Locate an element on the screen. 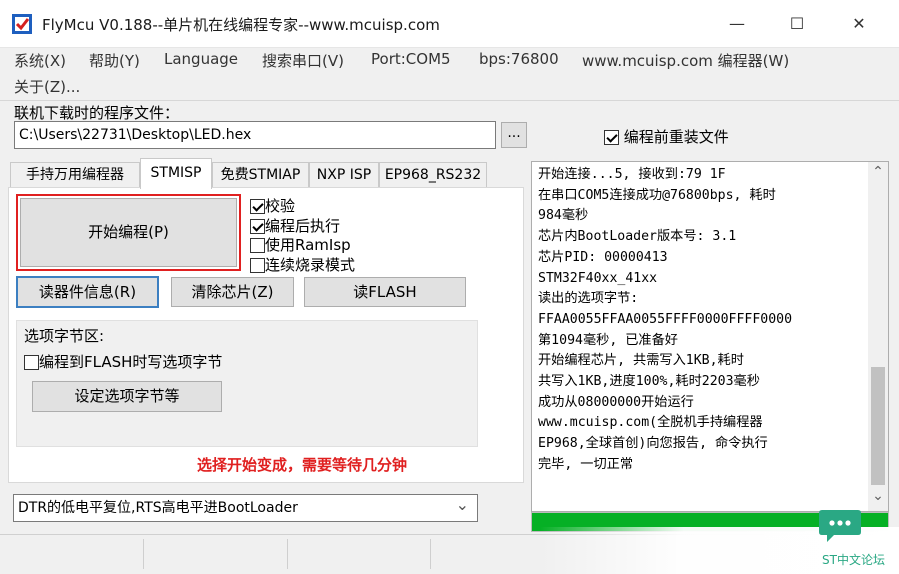  minimize-button: — is located at coordinates (737, 24).